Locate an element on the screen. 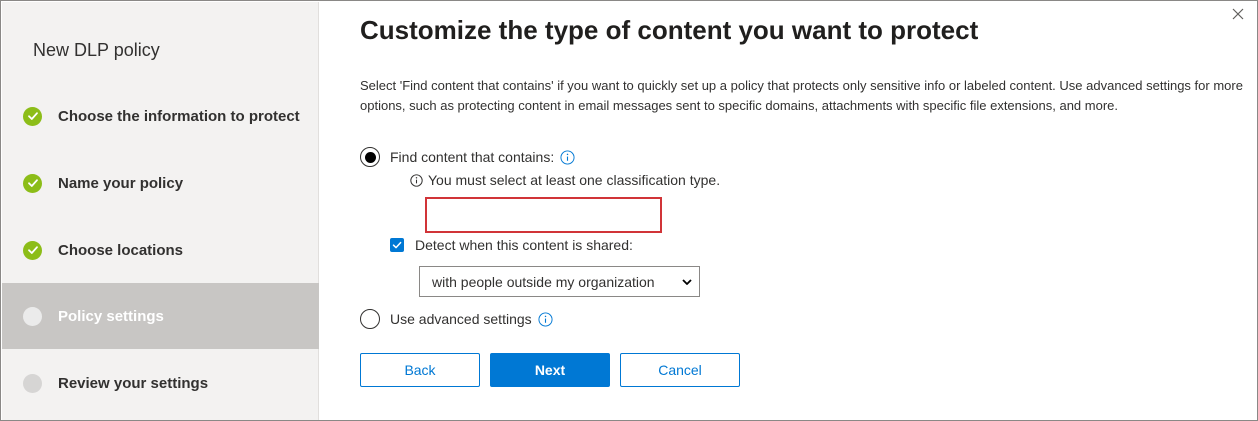  shared-with-dropdown: with people outside my organization is located at coordinates (559, 281).